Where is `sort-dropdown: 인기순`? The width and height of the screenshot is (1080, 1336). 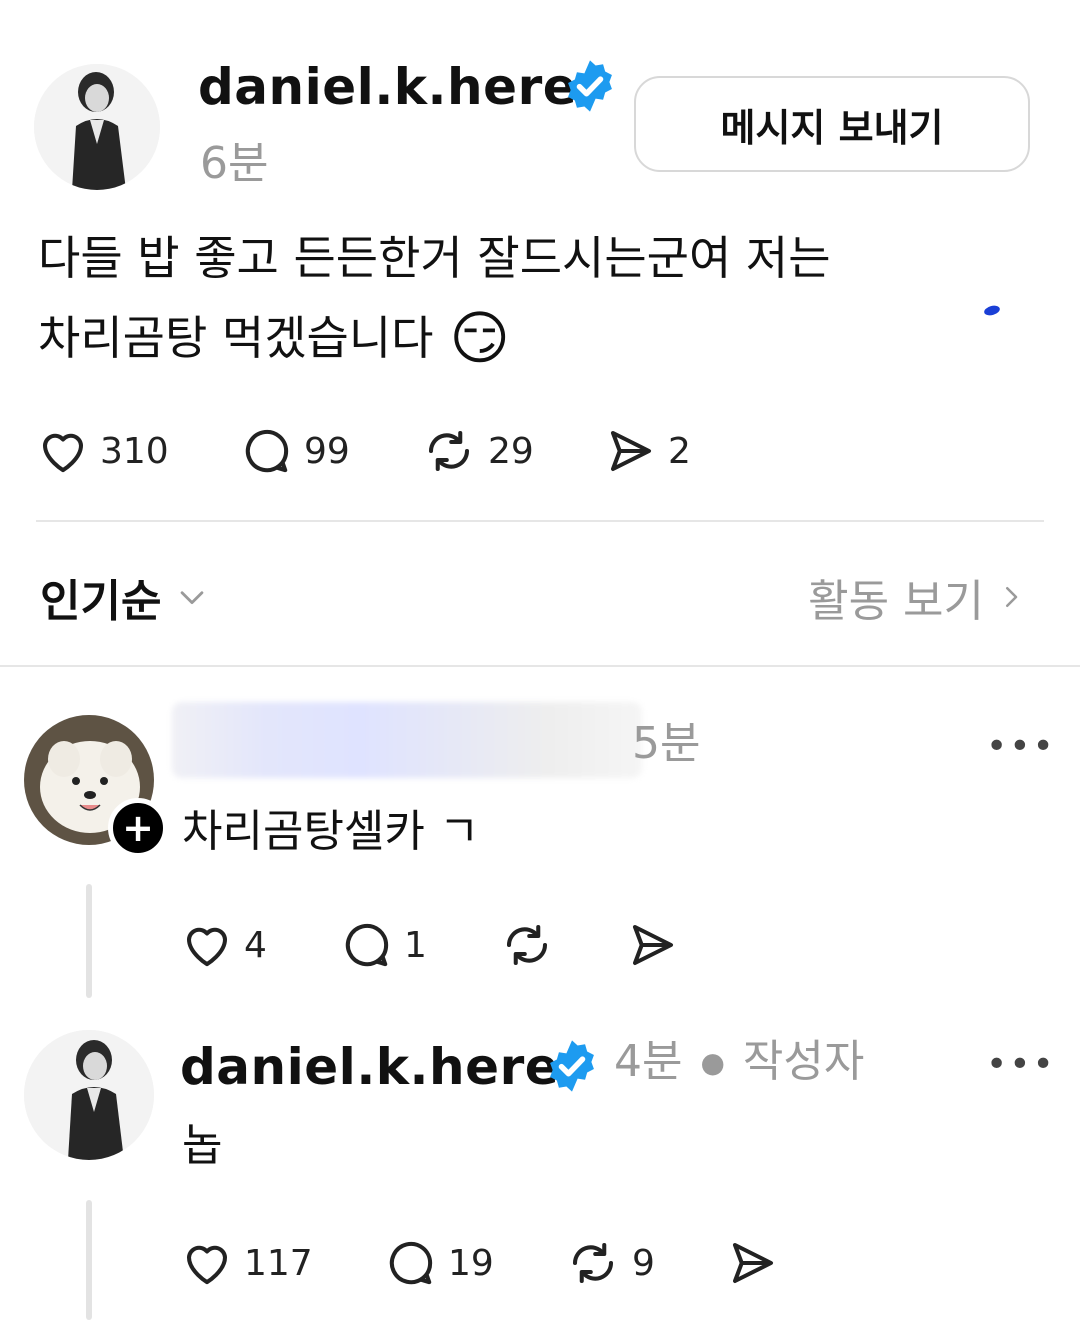
sort-dropdown: 인기순 is located at coordinates (124, 597).